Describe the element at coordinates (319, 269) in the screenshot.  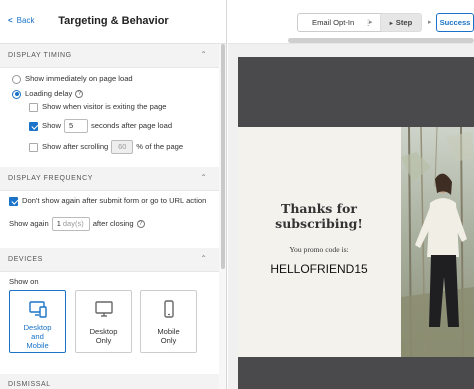
I see `promo-code: HELLOFRIEND15` at that location.